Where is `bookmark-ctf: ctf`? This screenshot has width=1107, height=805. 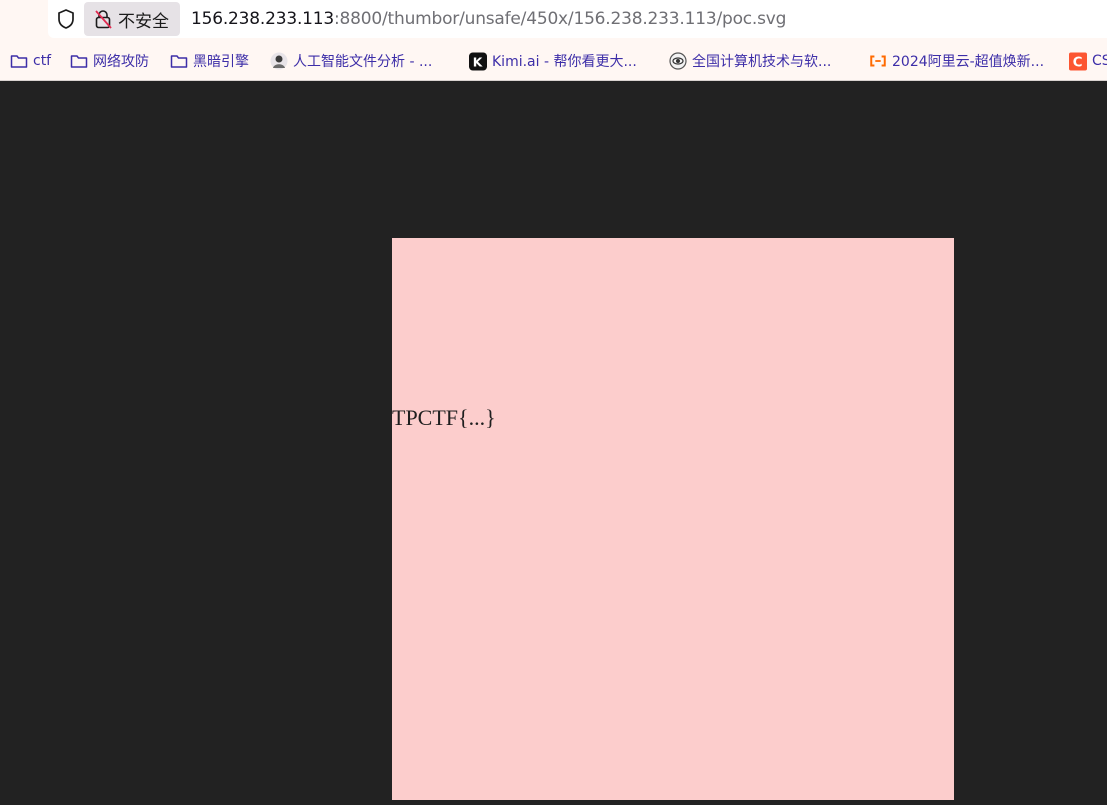 bookmark-ctf: ctf is located at coordinates (30, 61).